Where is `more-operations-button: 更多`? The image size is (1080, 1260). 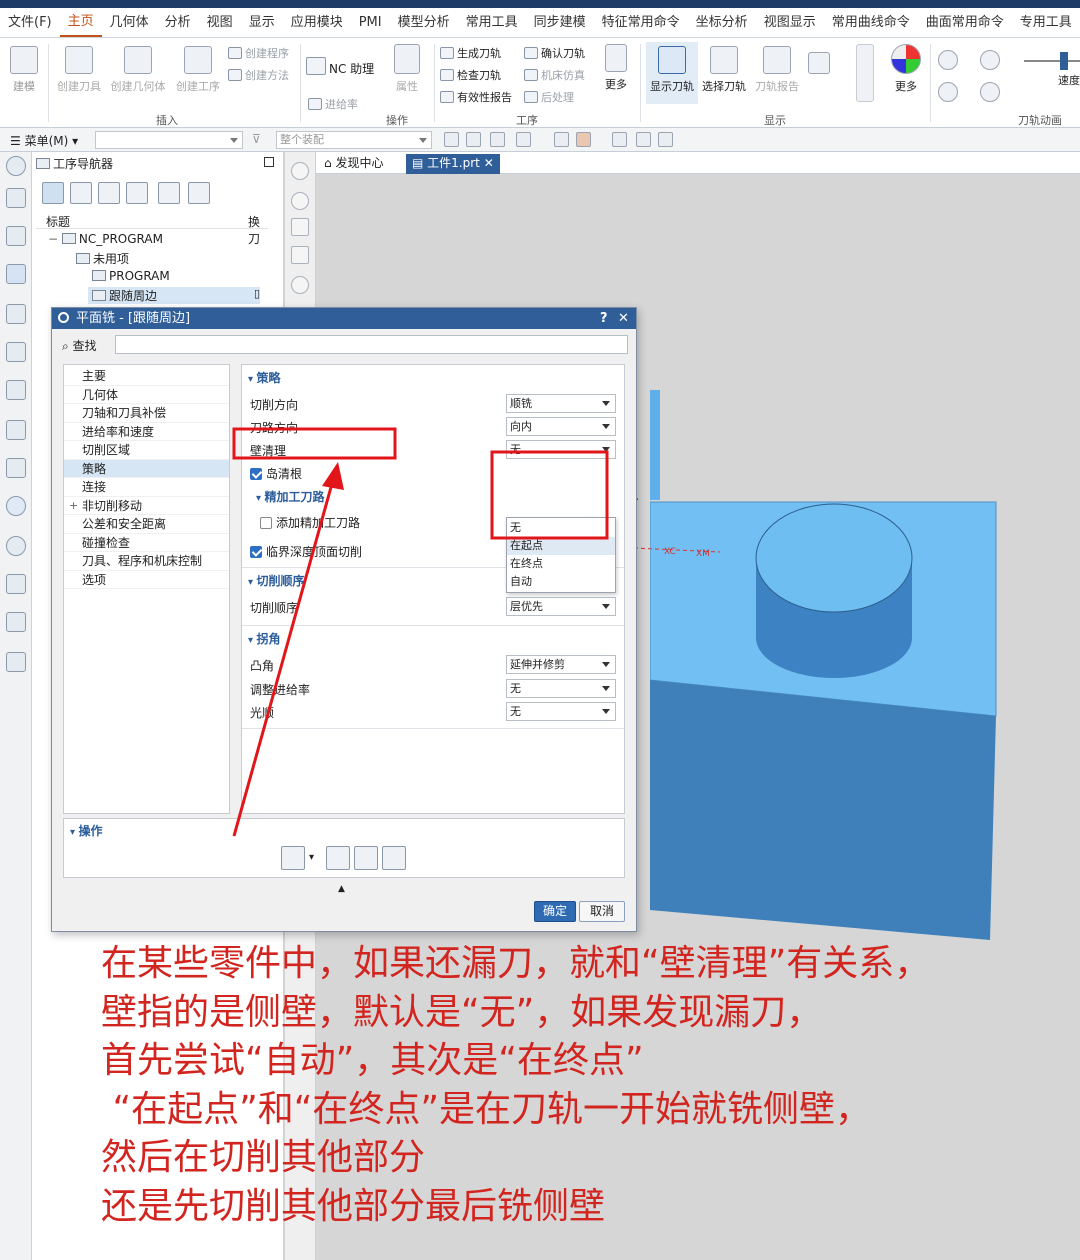 more-operations-button: 更多 is located at coordinates (616, 68).